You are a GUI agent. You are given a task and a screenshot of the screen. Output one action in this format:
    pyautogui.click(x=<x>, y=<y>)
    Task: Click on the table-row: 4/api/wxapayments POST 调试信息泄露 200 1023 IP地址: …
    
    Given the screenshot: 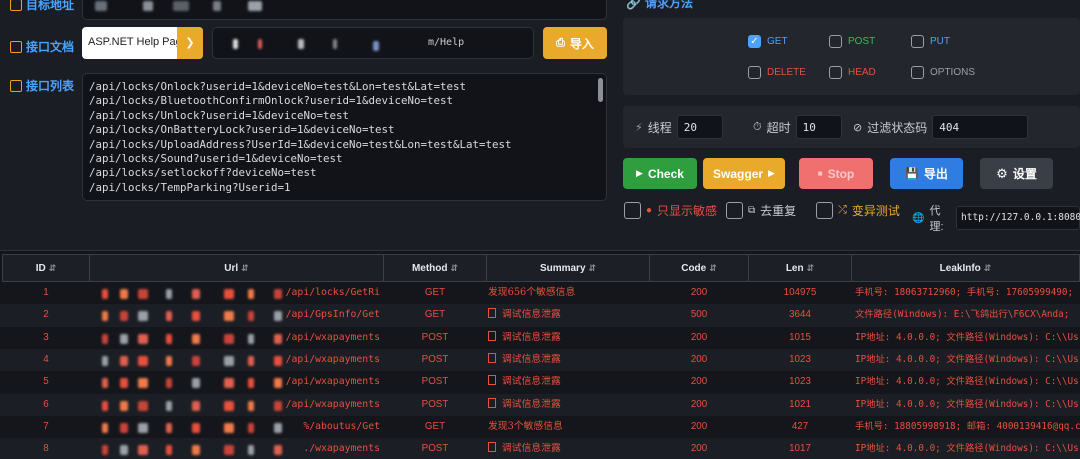 What is the action you would take?
    pyautogui.click(x=540, y=360)
    